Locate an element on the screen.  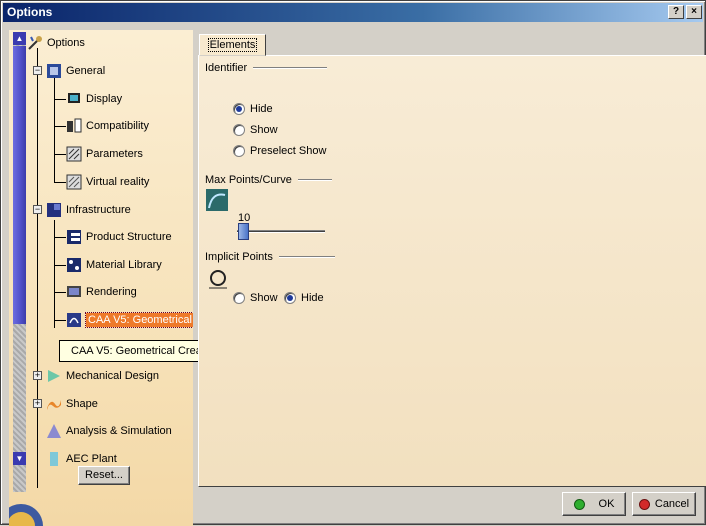
cancel-icon is located at coordinates (644, 504).